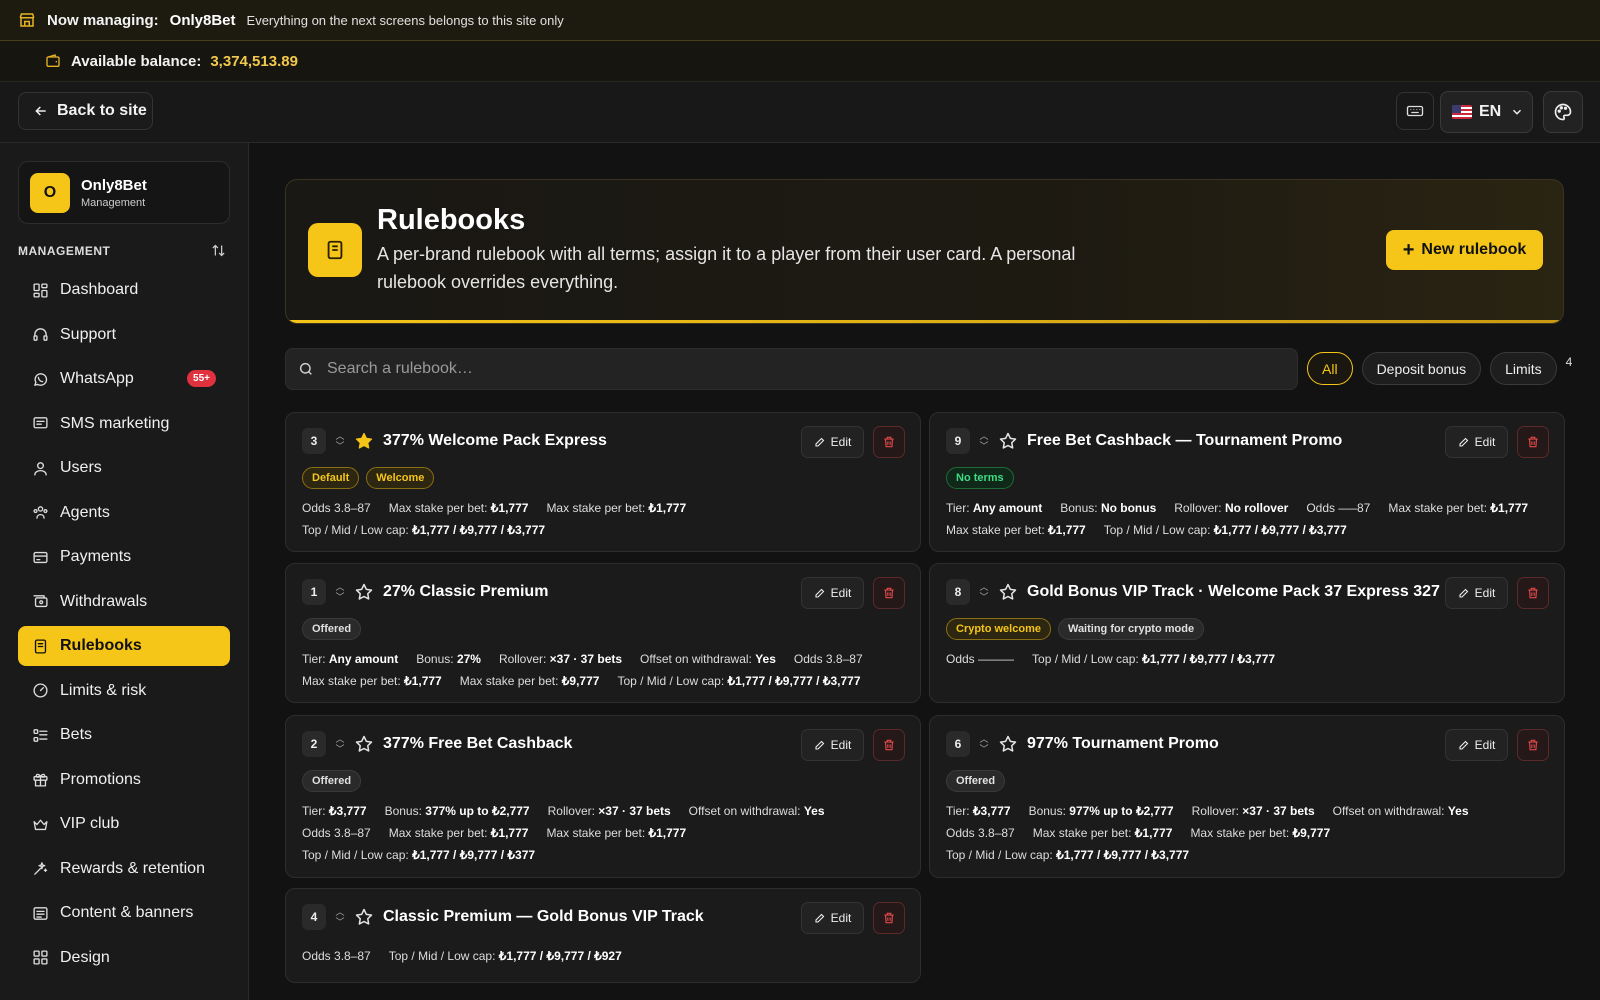 The width and height of the screenshot is (1600, 1000). I want to click on sidebar-item-whatsapp: WhatsApp 55+, so click(124, 379).